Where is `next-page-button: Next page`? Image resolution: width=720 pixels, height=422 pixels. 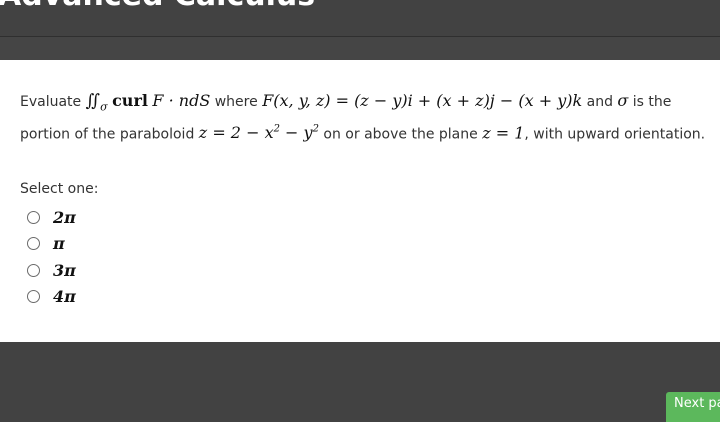 next-page-button: Next page is located at coordinates (693, 407).